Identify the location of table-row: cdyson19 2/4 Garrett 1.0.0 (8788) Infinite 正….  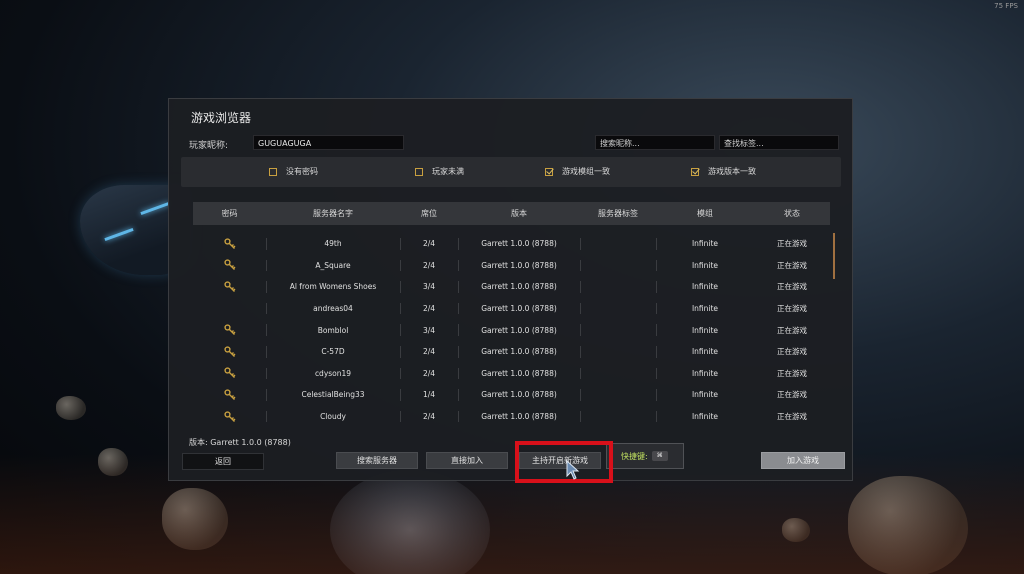
(511, 374).